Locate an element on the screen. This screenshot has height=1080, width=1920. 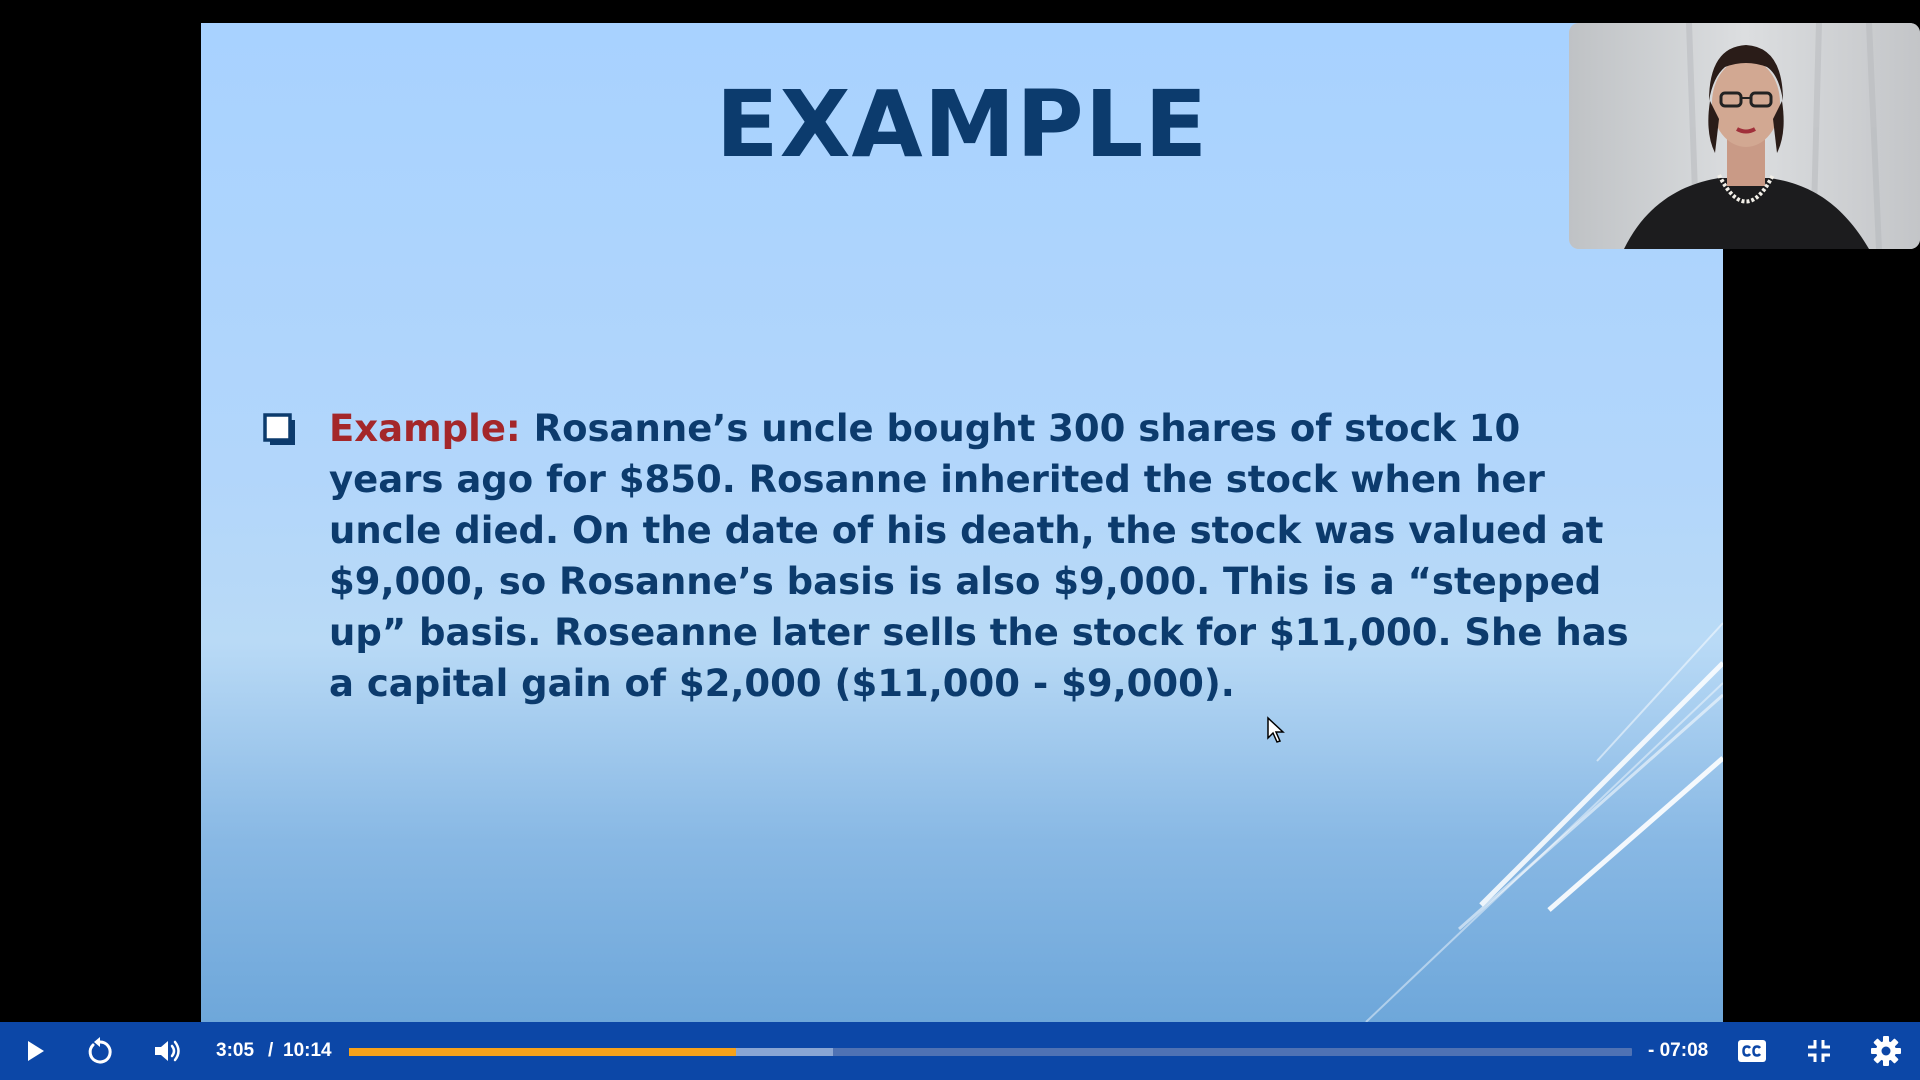
replay-button is located at coordinates (100, 1051).